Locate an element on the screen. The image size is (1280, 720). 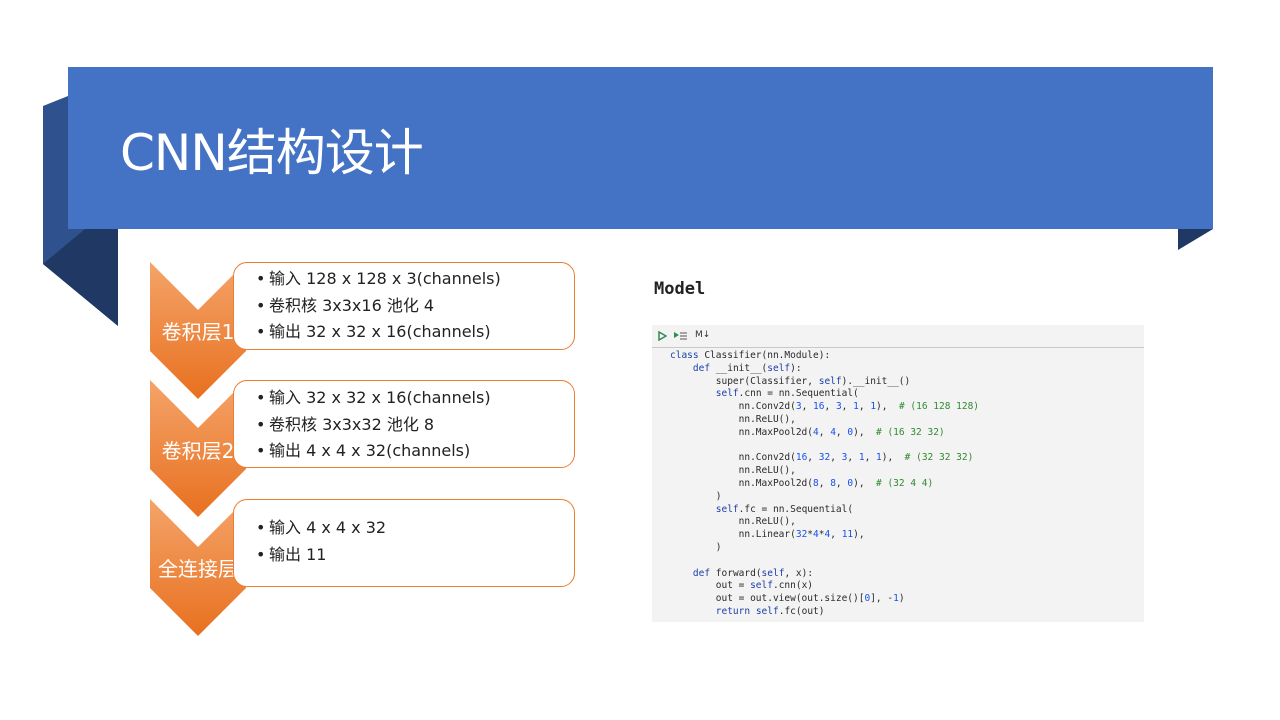
layer-2-label: 卷积层2 is located at coordinates (198, 451).